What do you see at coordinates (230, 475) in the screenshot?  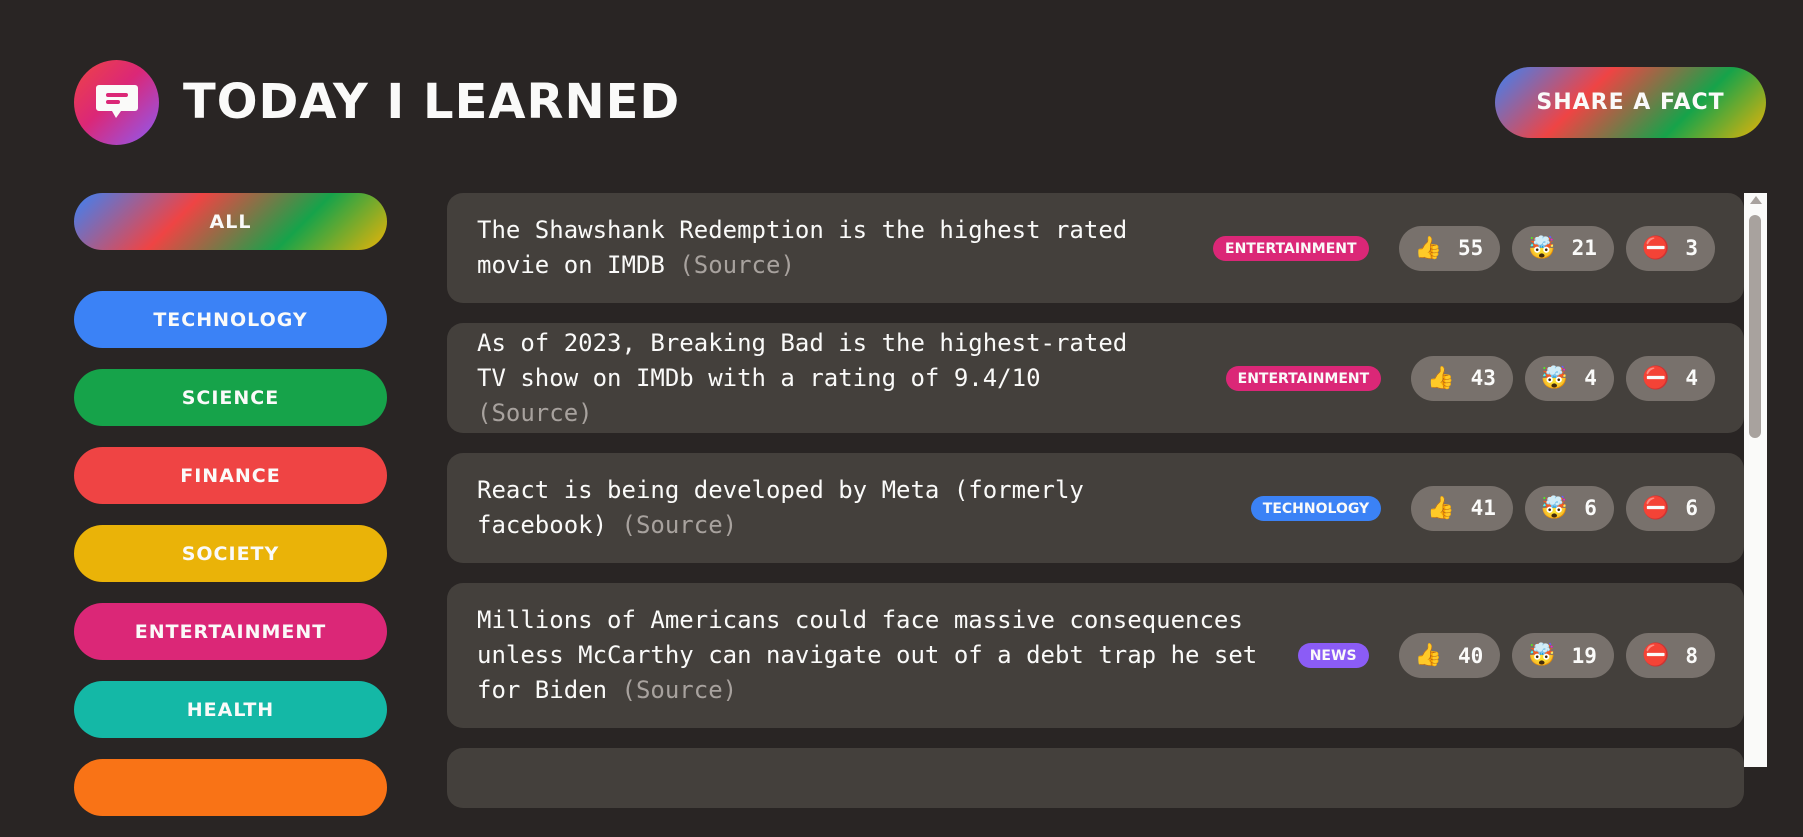 I see `category-button-finance: Finance` at bounding box center [230, 475].